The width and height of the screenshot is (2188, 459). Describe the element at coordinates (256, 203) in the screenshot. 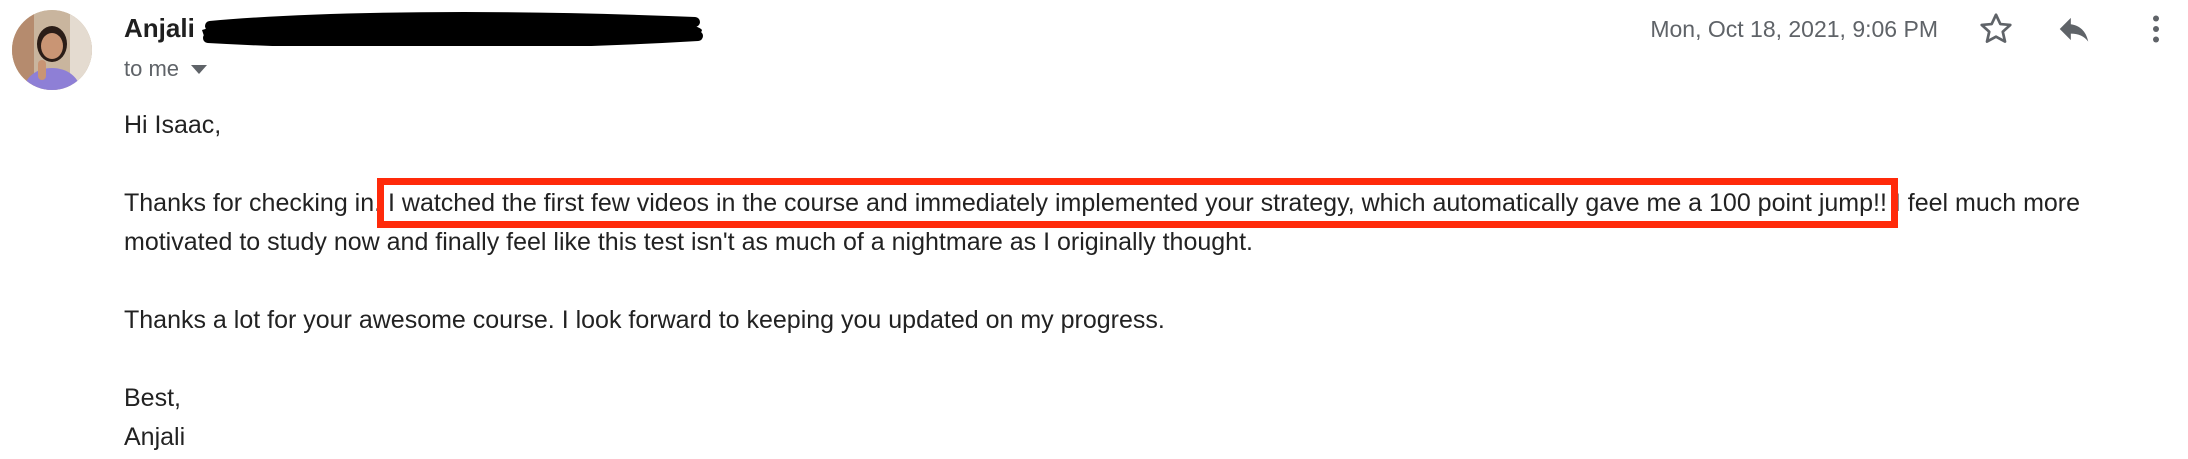

I see `paragraph-text-before: Thanks for checking in.` at that location.